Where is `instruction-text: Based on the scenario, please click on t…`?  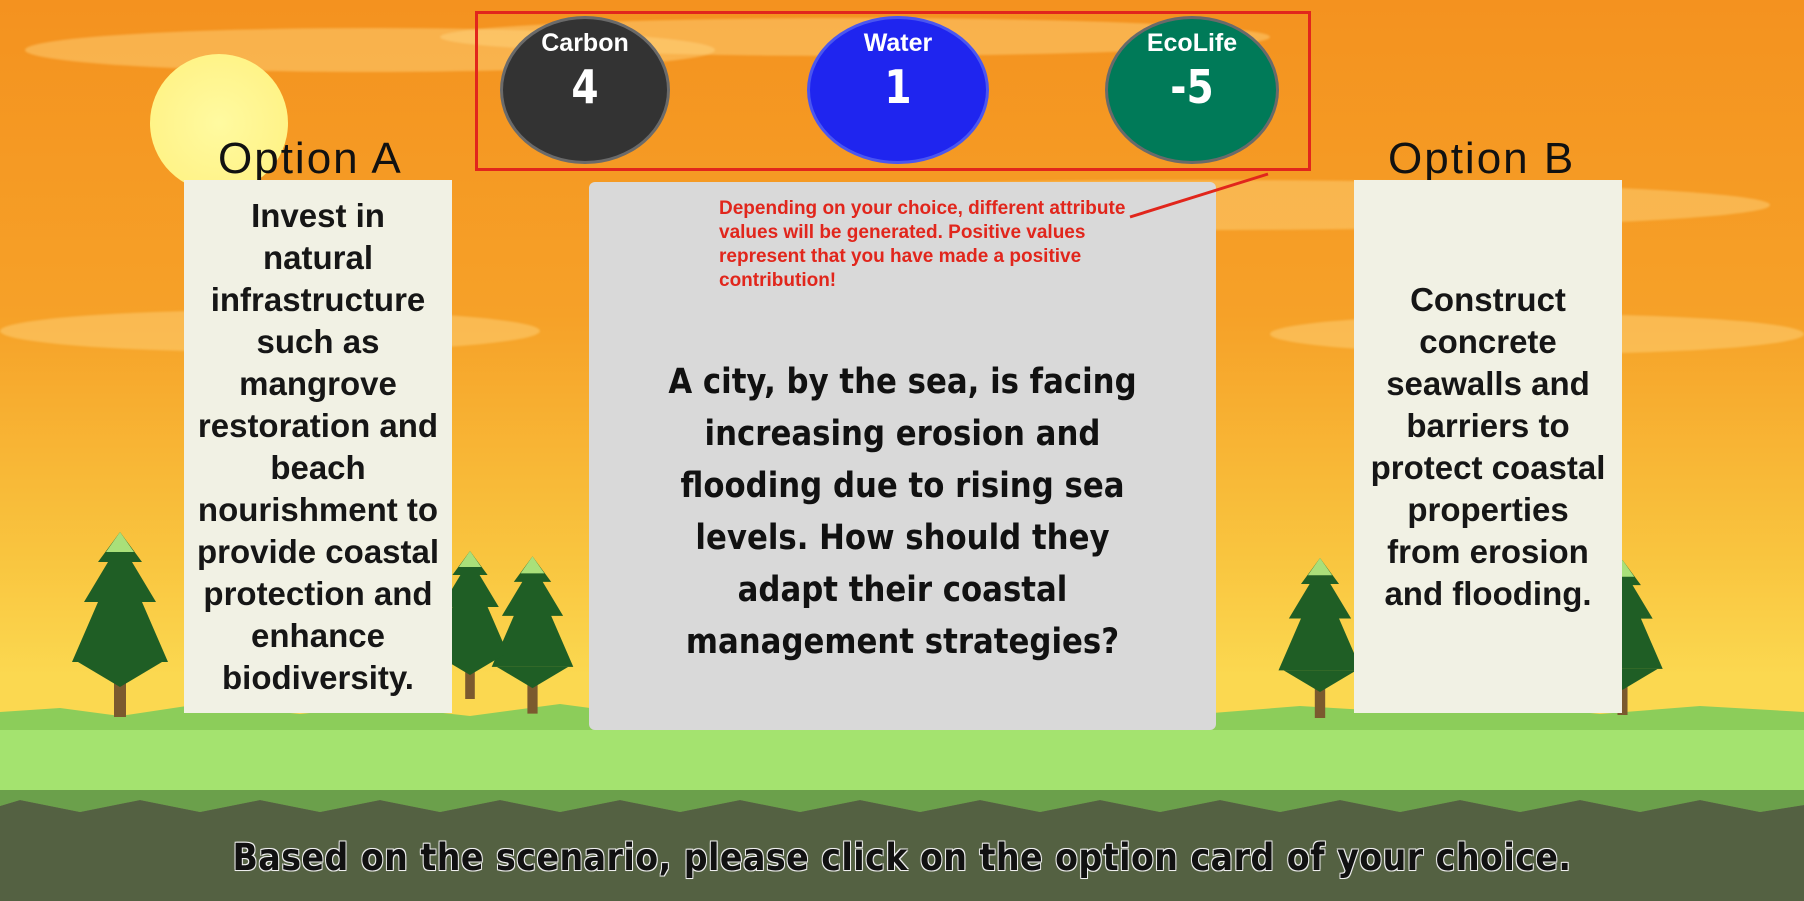 instruction-text: Based on the scenario, please click on t… is located at coordinates (902, 857).